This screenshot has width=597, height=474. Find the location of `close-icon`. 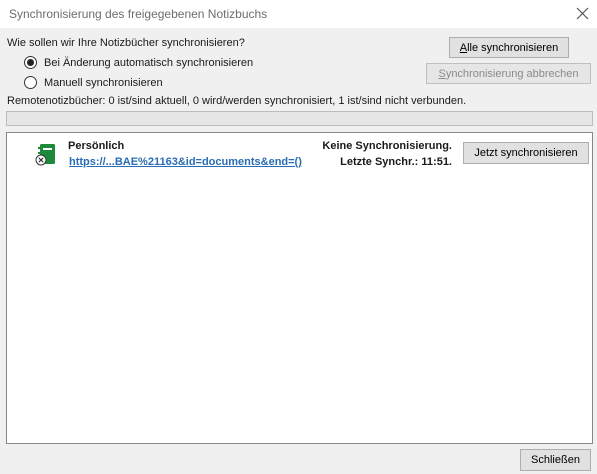

close-icon is located at coordinates (582, 13).